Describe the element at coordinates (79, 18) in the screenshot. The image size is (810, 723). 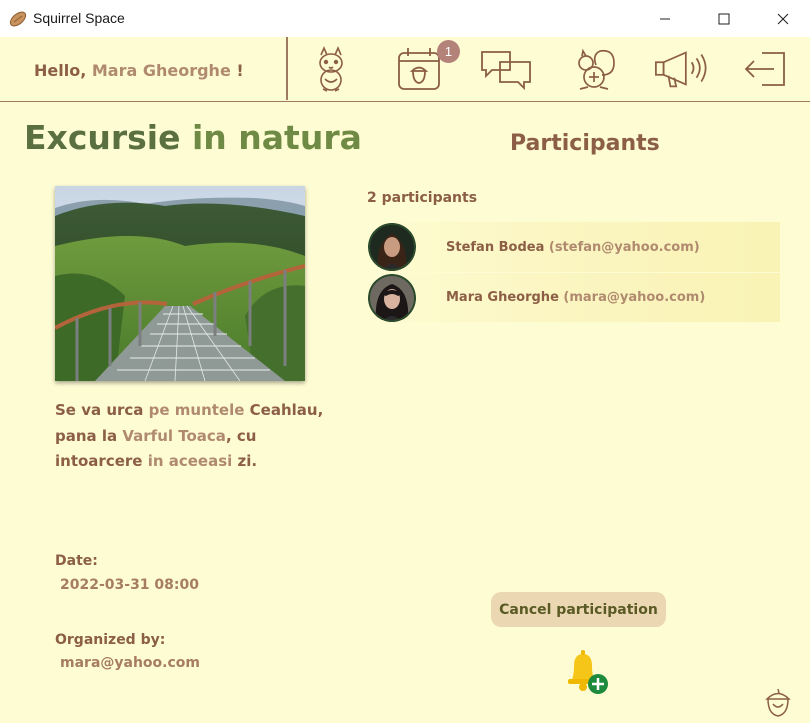
I see `window-title: Squirrel Space` at that location.